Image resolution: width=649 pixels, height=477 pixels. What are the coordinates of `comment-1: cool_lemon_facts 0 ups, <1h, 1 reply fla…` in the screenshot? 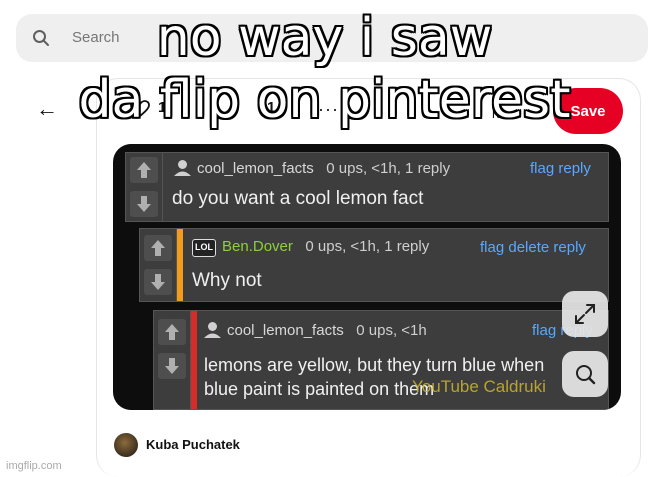 It's located at (367, 187).